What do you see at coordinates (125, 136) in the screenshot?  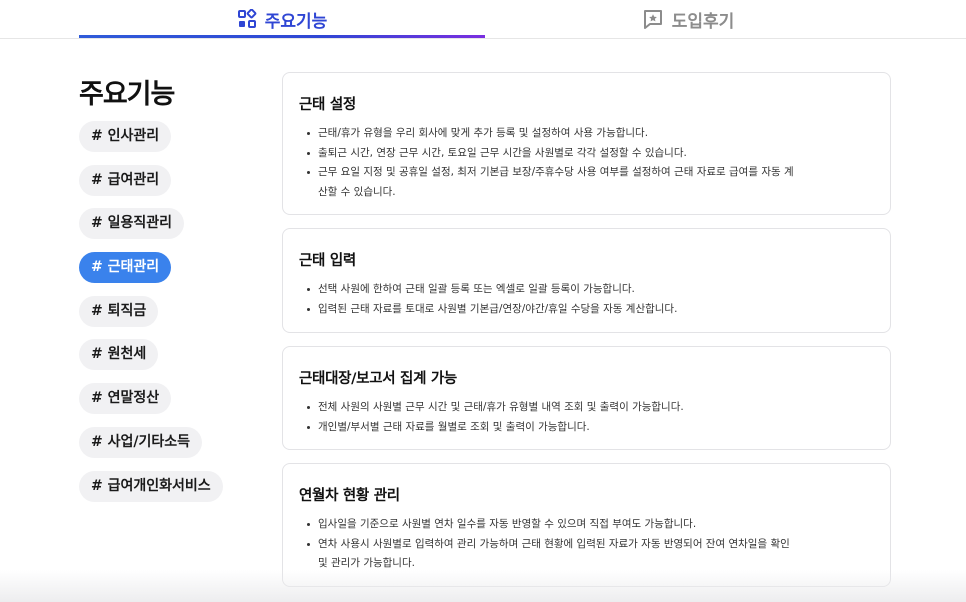 I see `chip-hr: # 인사관리` at bounding box center [125, 136].